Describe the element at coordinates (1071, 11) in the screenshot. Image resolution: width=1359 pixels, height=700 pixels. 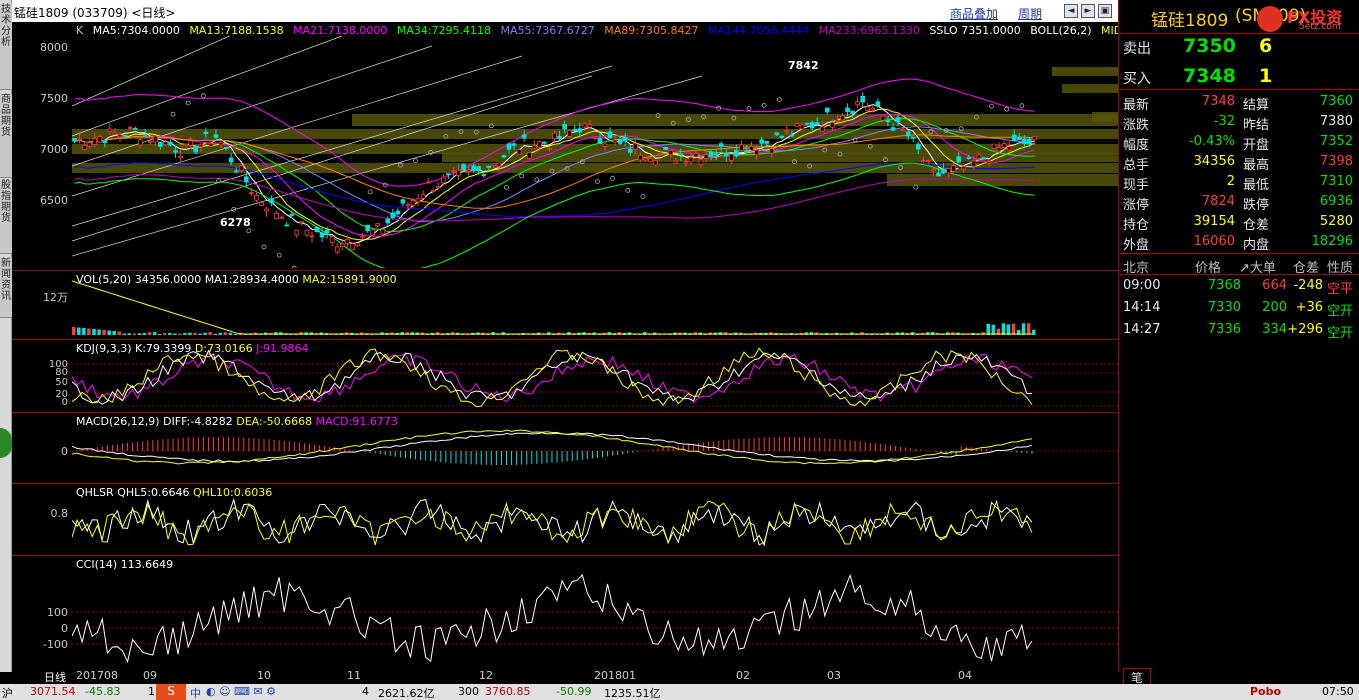
I see `prev-arrow-icon: ◄` at that location.